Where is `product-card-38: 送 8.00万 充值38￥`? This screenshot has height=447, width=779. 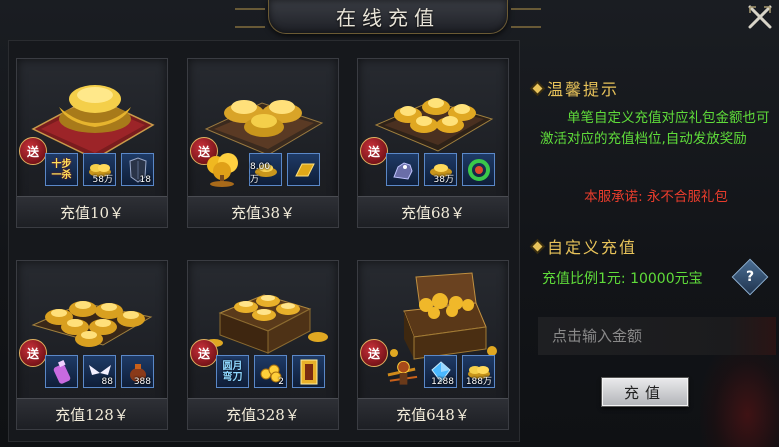 product-card-38: 送 8.00万 充值38￥ is located at coordinates (263, 143).